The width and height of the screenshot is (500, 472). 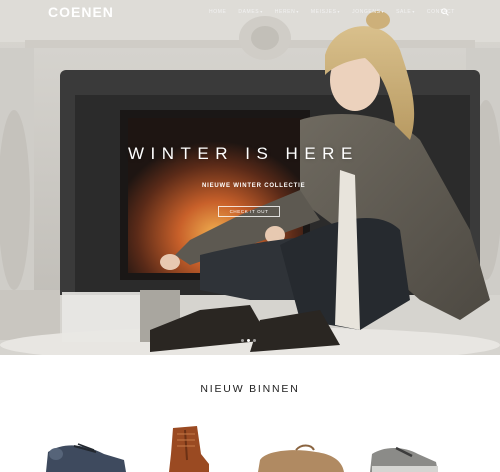 What do you see at coordinates (86, 455) in the screenshot?
I see `product-image-blue-sneaker` at bounding box center [86, 455].